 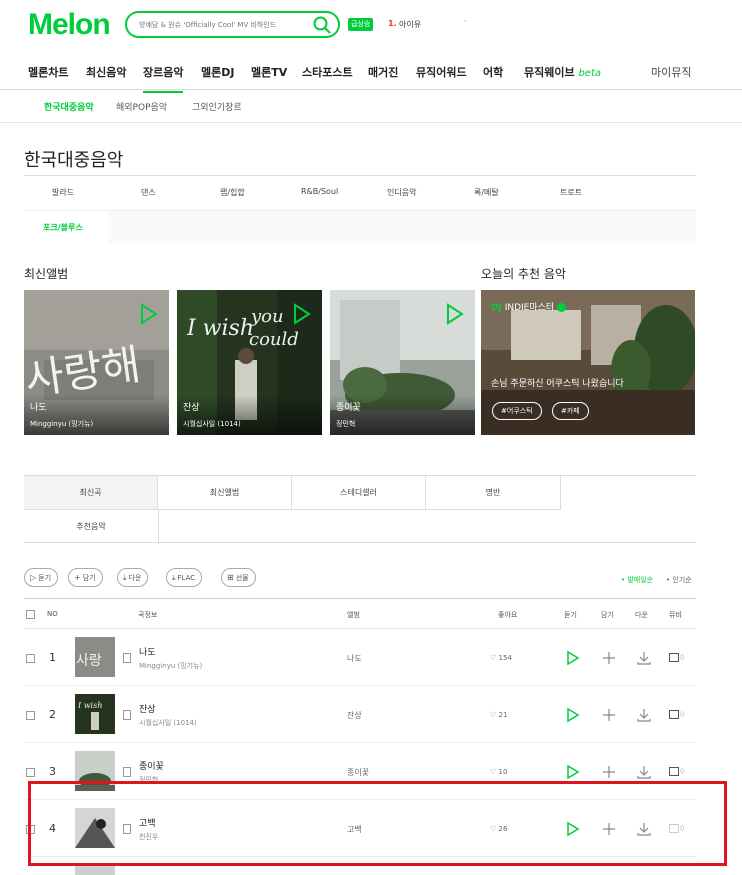 What do you see at coordinates (319, 191) in the screenshot?
I see `genre-rnb-soul: R&B/Soul` at bounding box center [319, 191].